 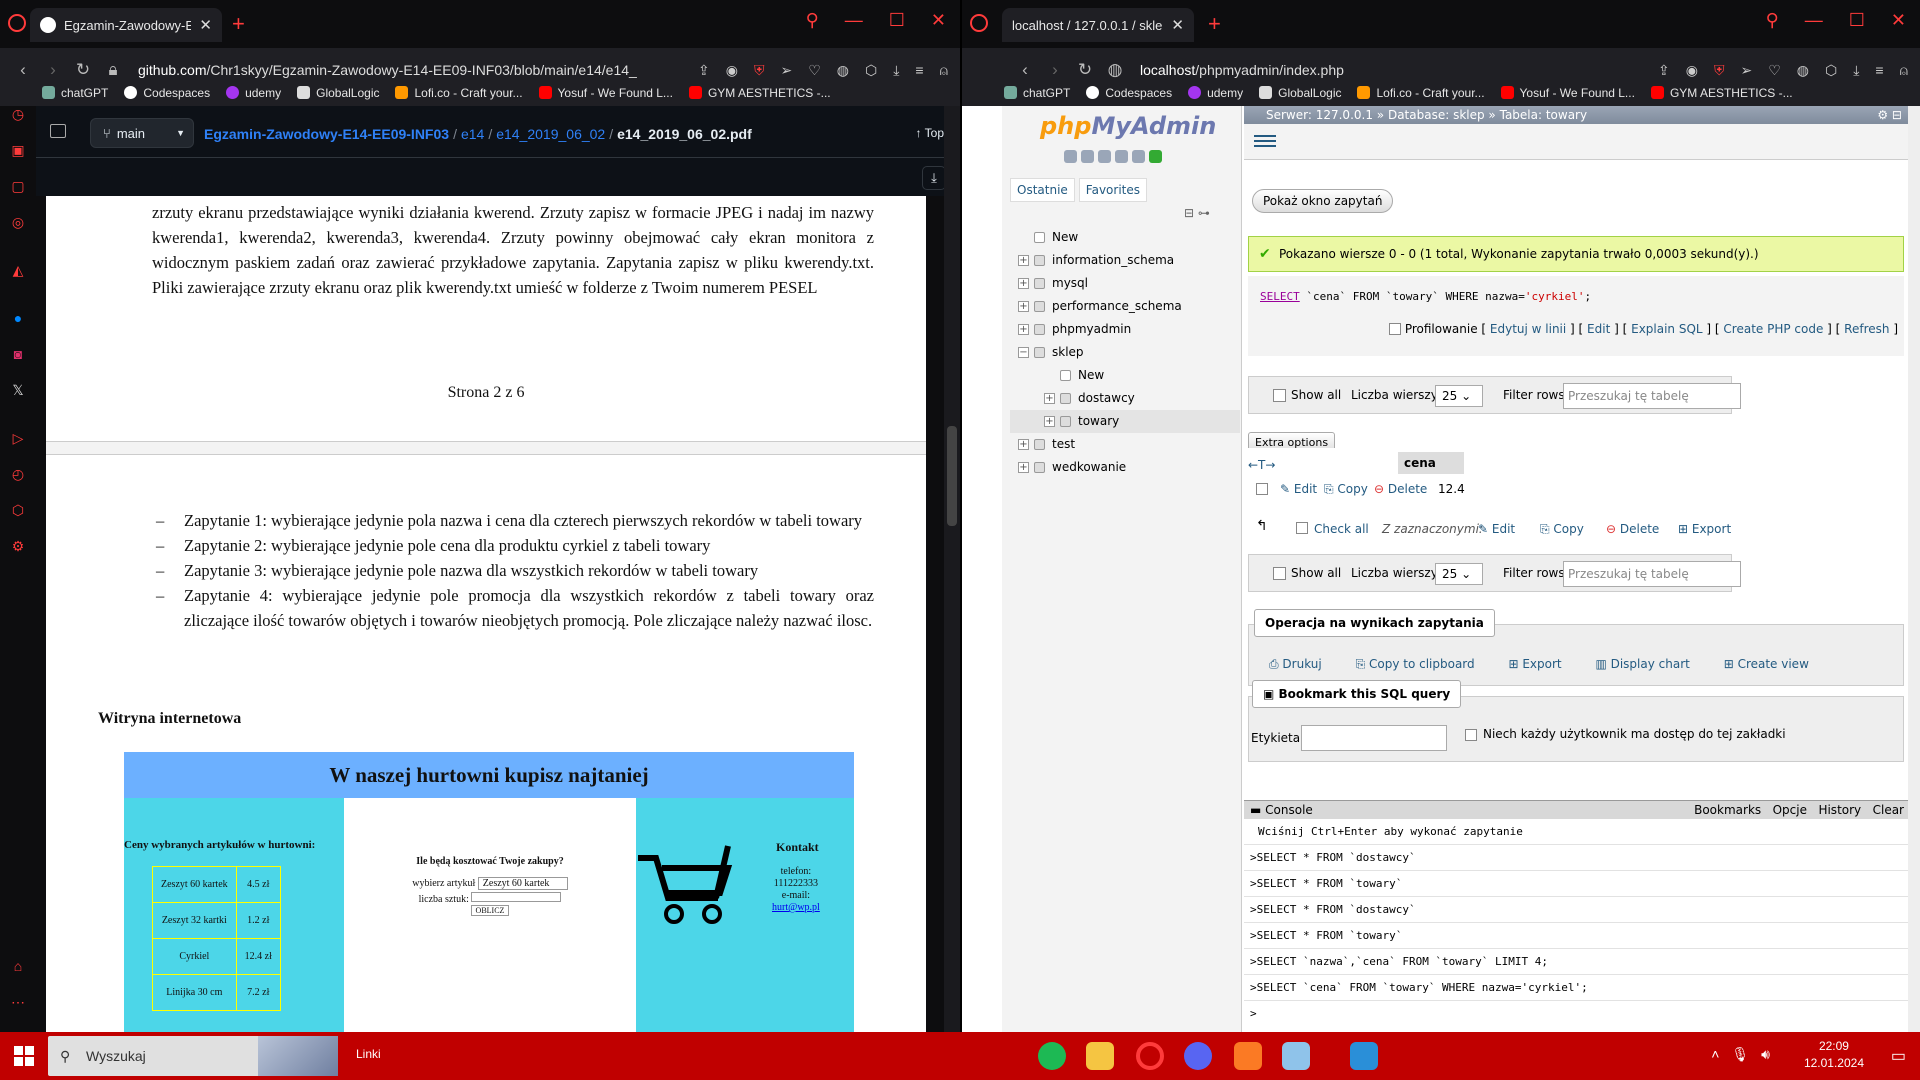 What do you see at coordinates (1528, 329) in the screenshot?
I see `edit-inline-link: Edytuj w linii` at bounding box center [1528, 329].